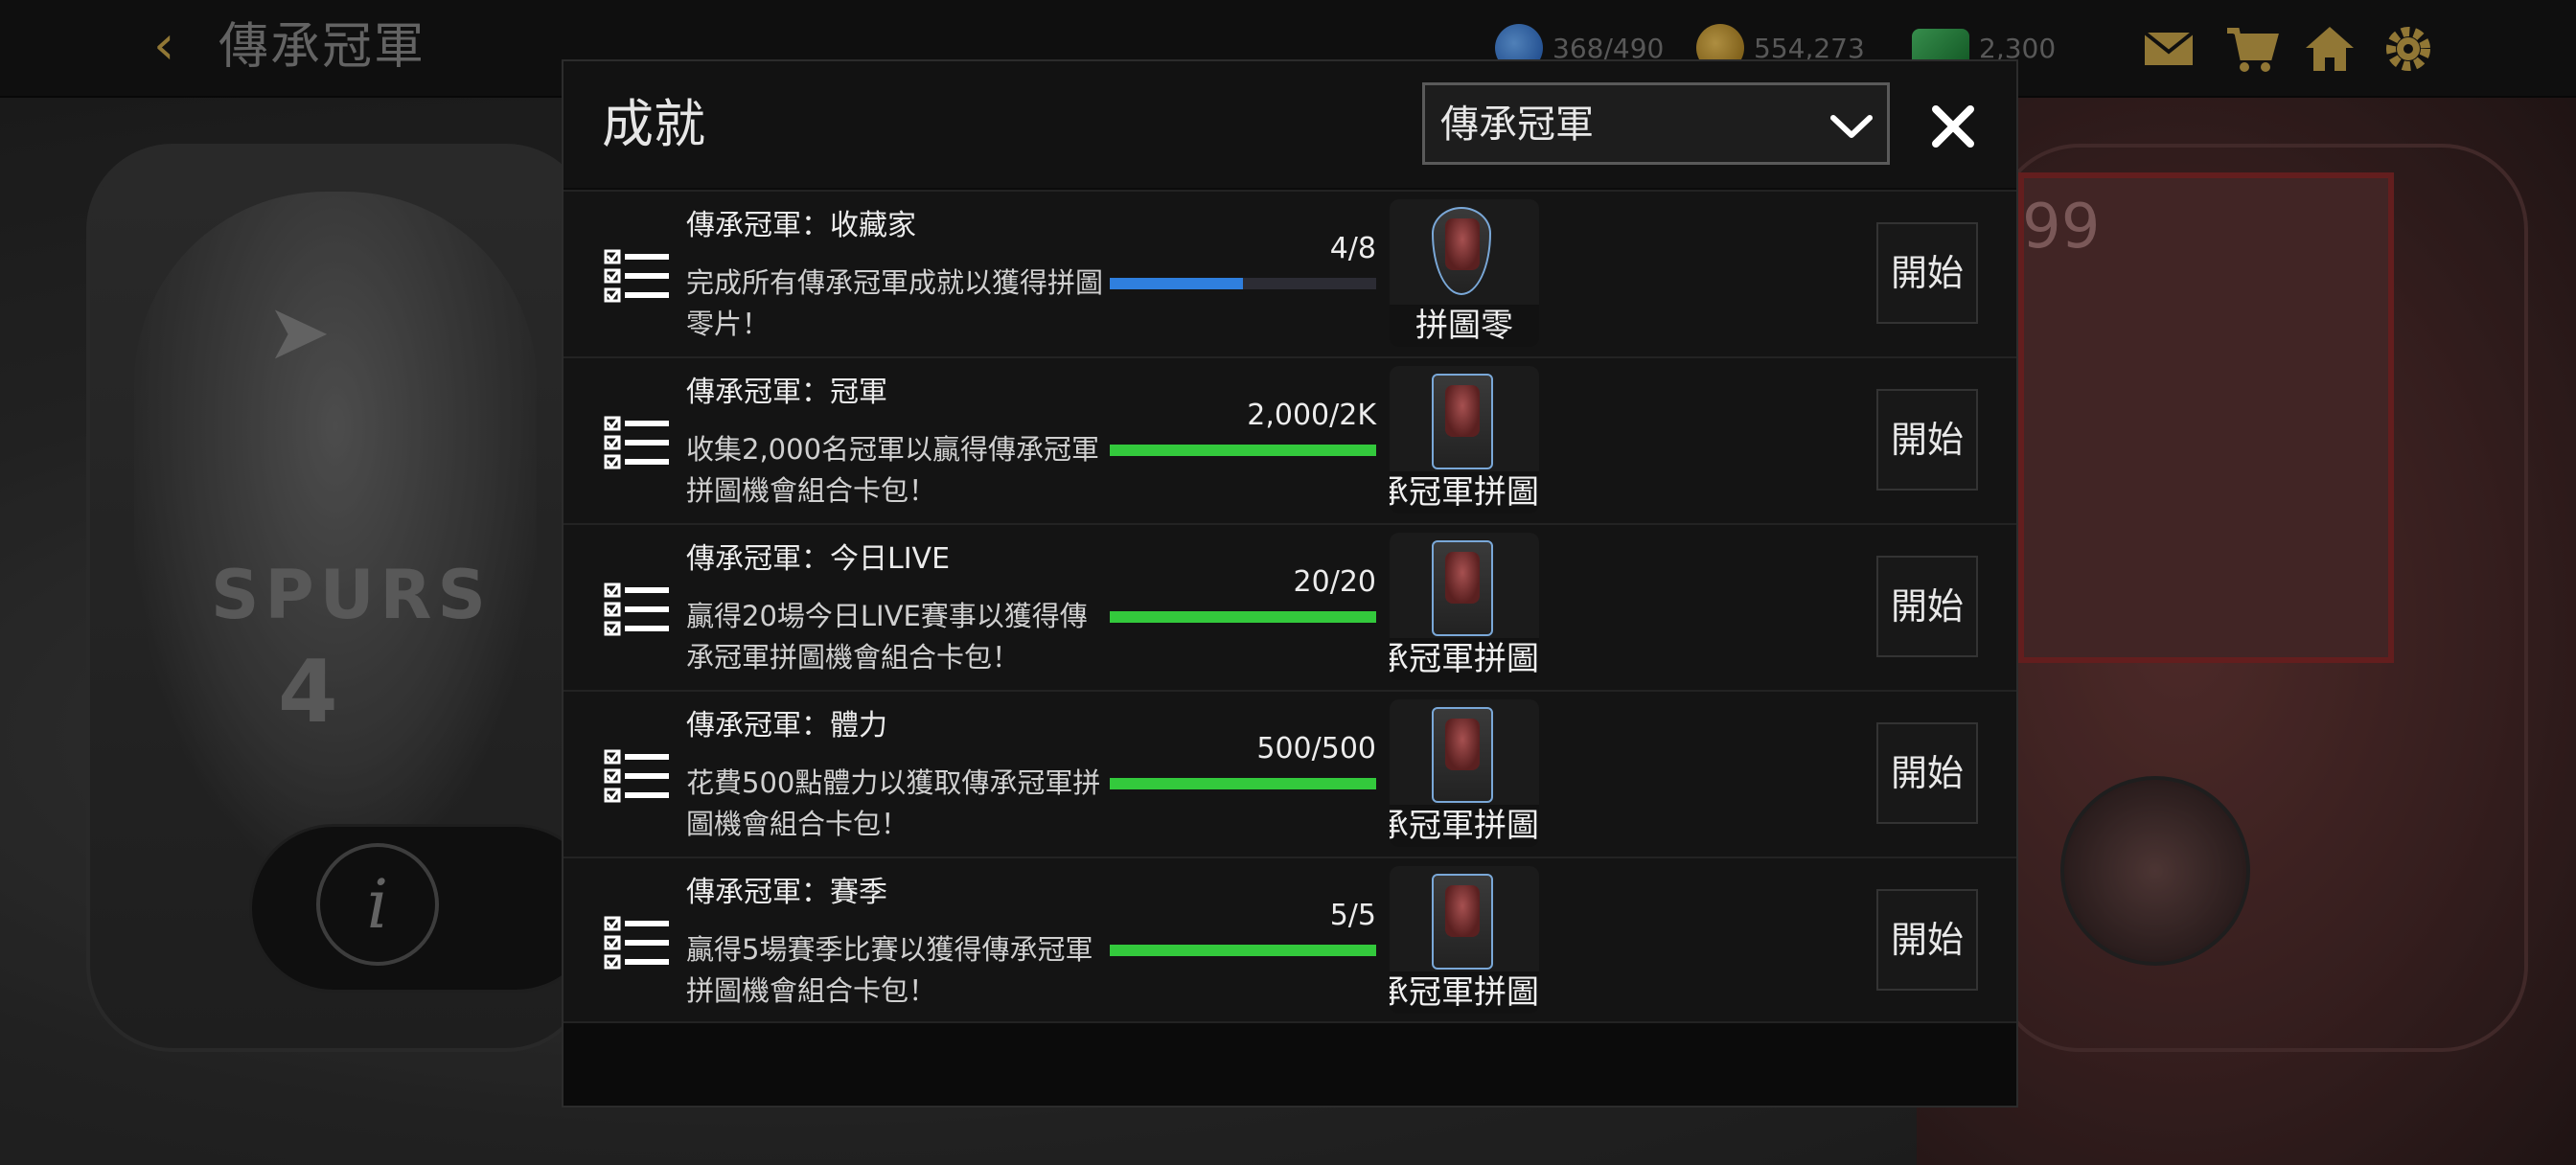  I want to click on achievement-title: 傳承冠軍：體力, so click(786, 725).